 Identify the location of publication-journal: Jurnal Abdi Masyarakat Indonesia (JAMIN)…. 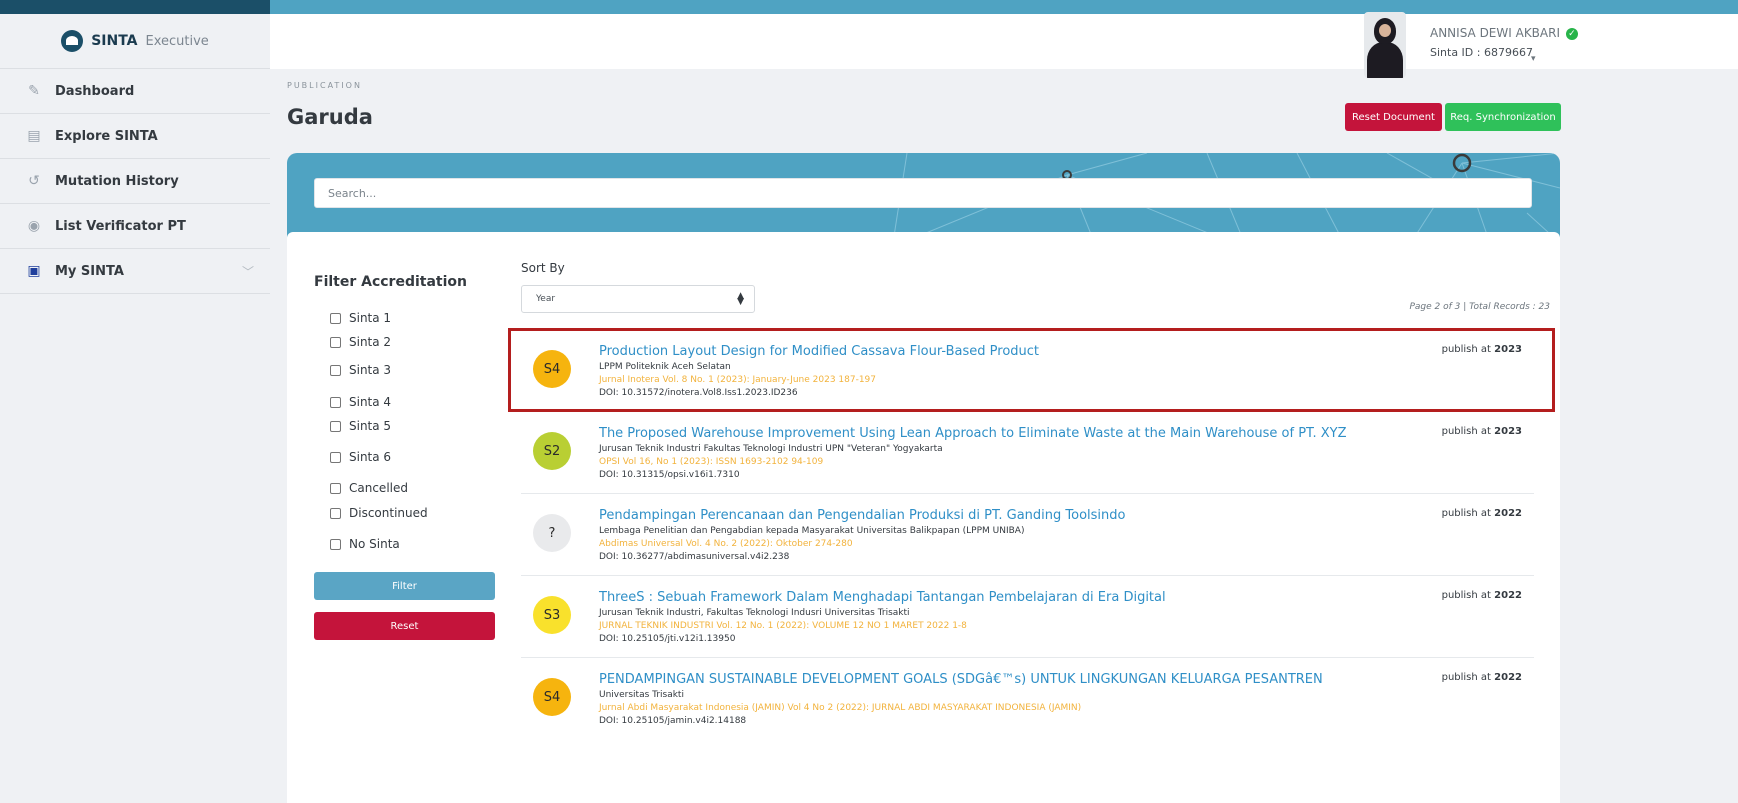
(840, 708).